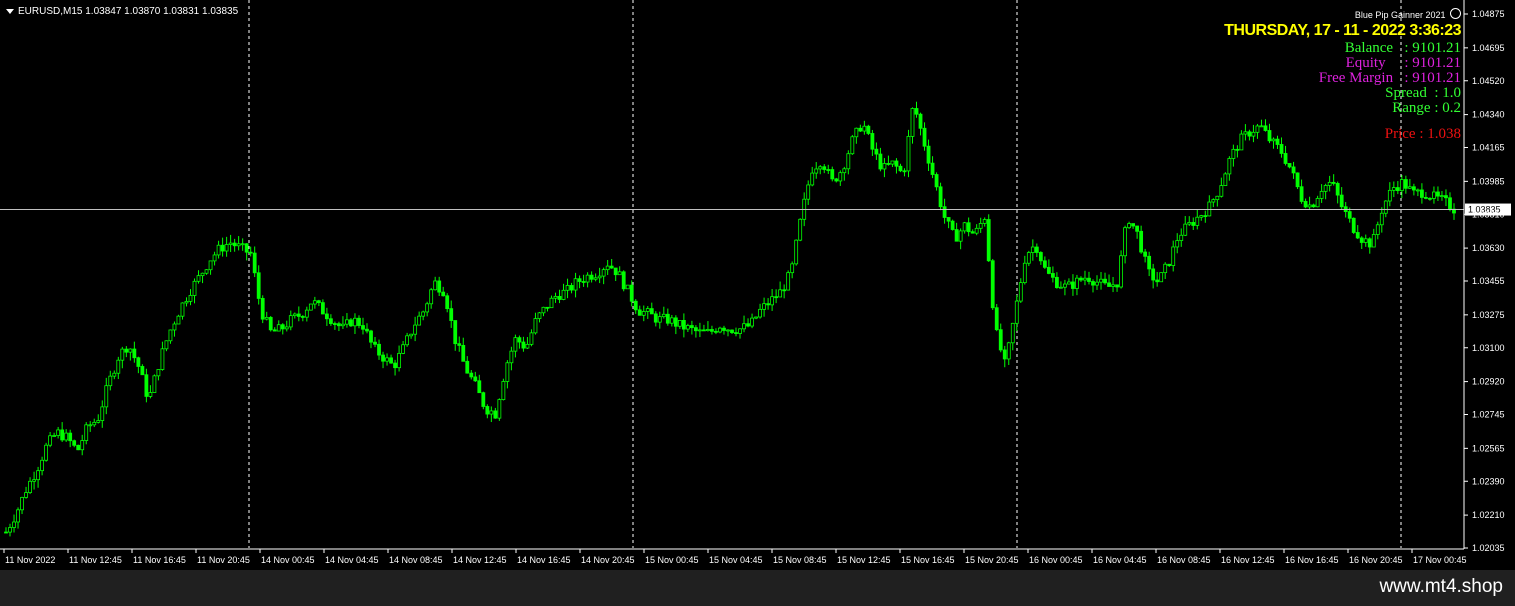 The height and width of the screenshot is (606, 1515). I want to click on footer-url: www.mt4.shop, so click(1441, 587).